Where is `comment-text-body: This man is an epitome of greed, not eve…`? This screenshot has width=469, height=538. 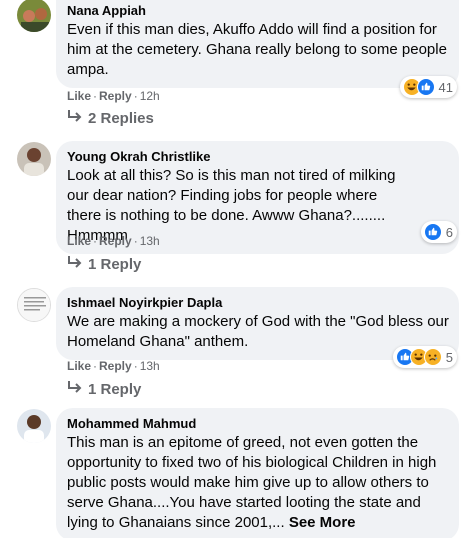
comment-text-body: This man is an epitome of greed, not eve… is located at coordinates (252, 482).